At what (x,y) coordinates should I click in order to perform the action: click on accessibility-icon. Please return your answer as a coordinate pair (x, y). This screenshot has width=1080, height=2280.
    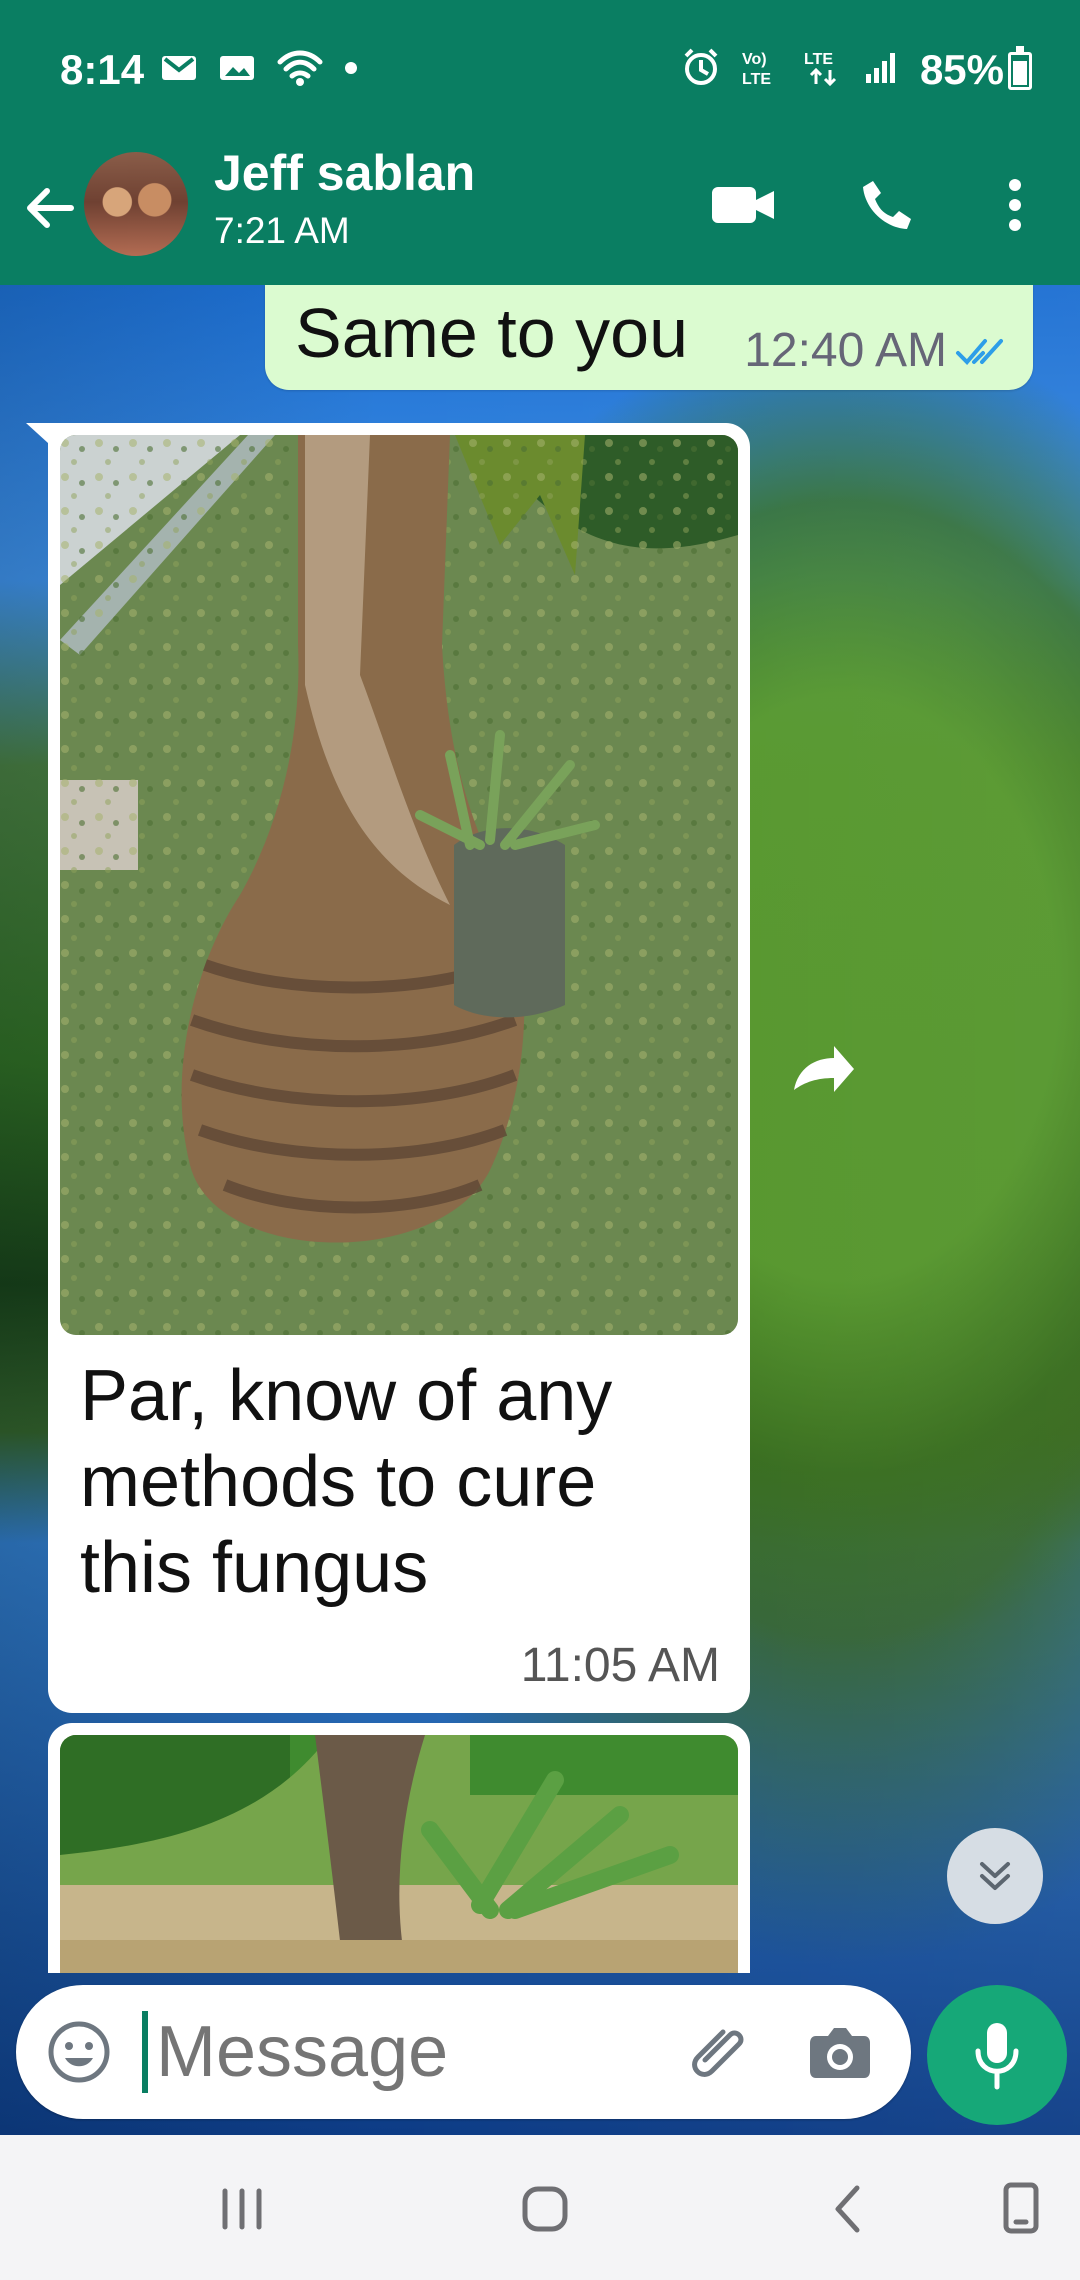
    Looking at the image, I should click on (1021, 2208).